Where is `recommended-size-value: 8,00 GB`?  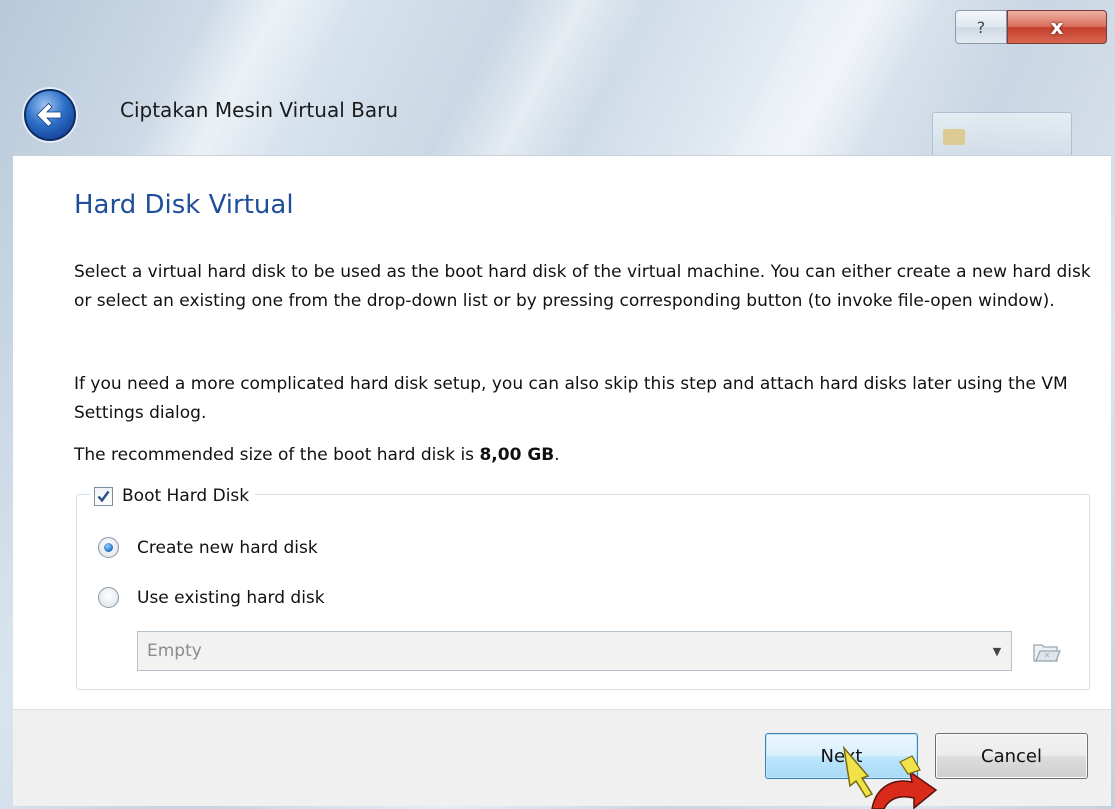
recommended-size-value: 8,00 GB is located at coordinates (517, 455).